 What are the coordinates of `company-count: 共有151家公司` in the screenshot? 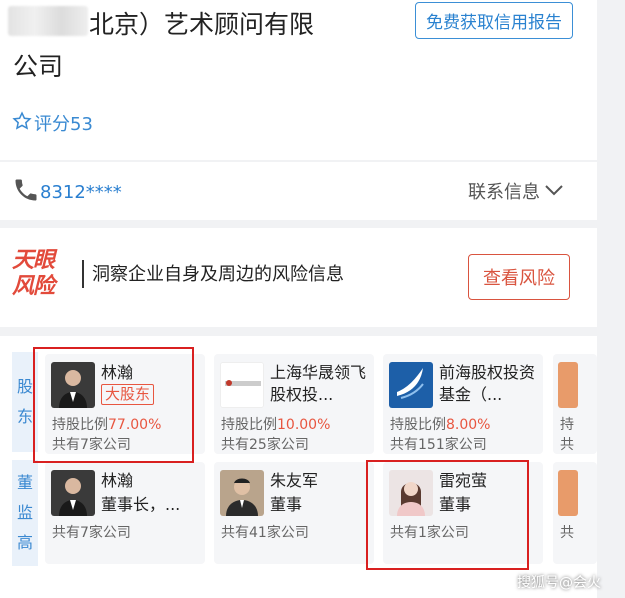 It's located at (438, 445).